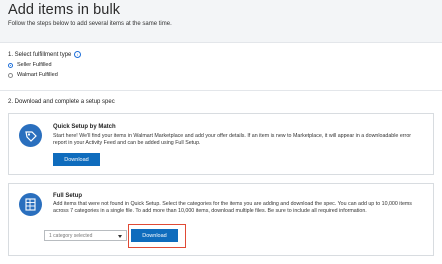  Describe the element at coordinates (157, 236) in the screenshot. I see `highlight-box` at that location.